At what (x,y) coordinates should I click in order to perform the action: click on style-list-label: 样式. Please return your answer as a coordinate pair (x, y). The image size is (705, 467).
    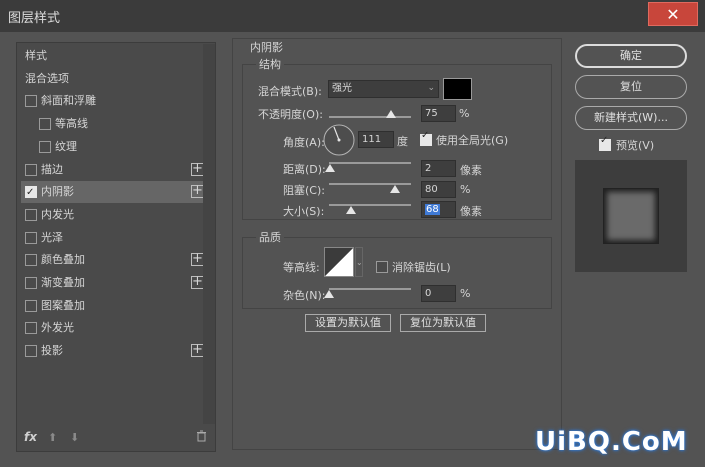
    Looking at the image, I should click on (36, 55).